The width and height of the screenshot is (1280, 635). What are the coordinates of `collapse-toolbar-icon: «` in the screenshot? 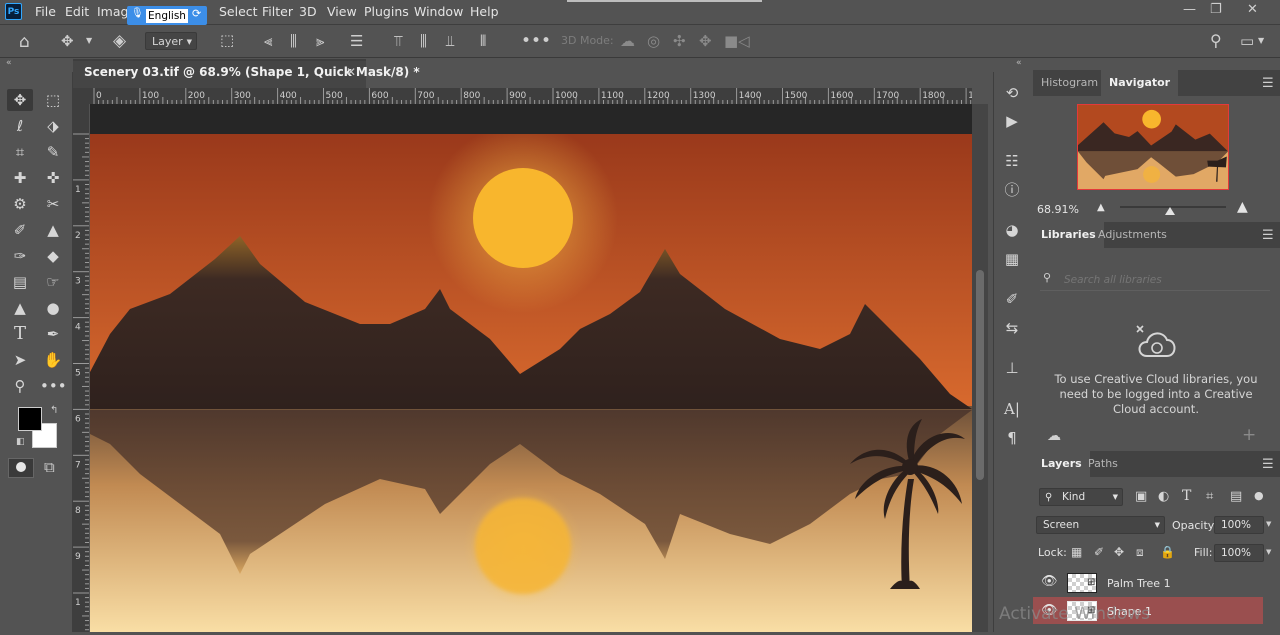 It's located at (9, 63).